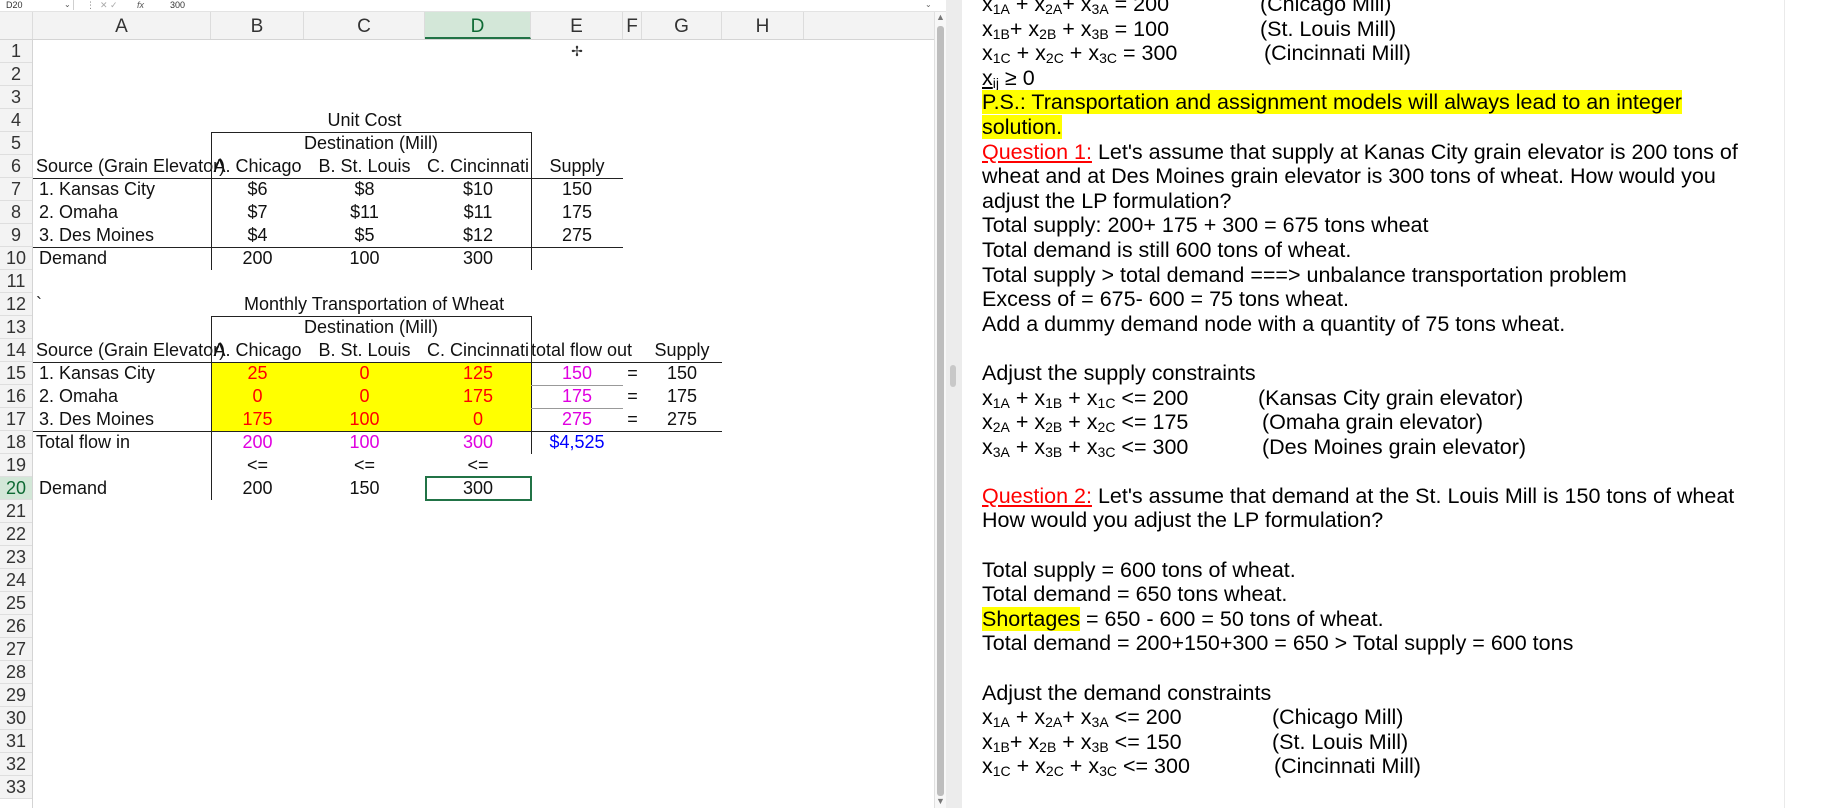 This screenshot has width=1844, height=808. Describe the element at coordinates (16, 649) in the screenshot. I see `row-header-27: 27` at that location.